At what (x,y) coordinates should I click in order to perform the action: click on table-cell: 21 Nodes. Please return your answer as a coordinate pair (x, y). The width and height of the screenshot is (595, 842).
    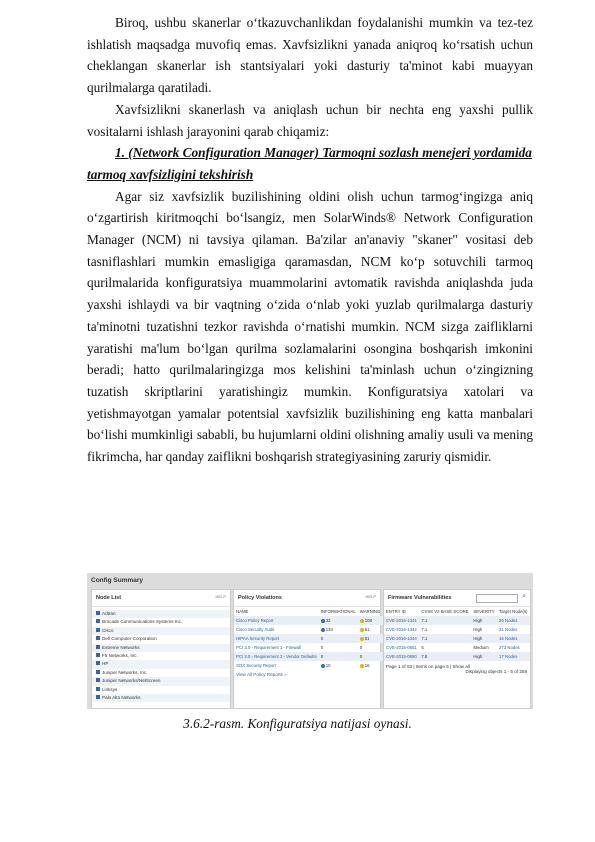
    Looking at the image, I should click on (508, 629).